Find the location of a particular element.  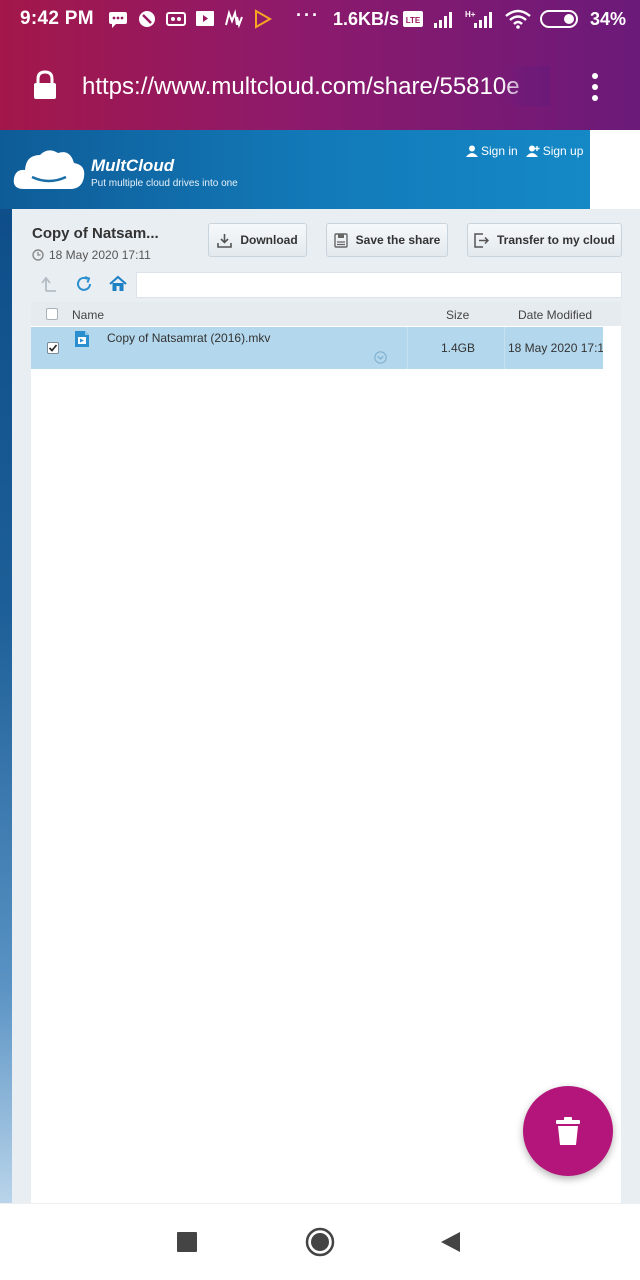

path-field is located at coordinates (379, 285).